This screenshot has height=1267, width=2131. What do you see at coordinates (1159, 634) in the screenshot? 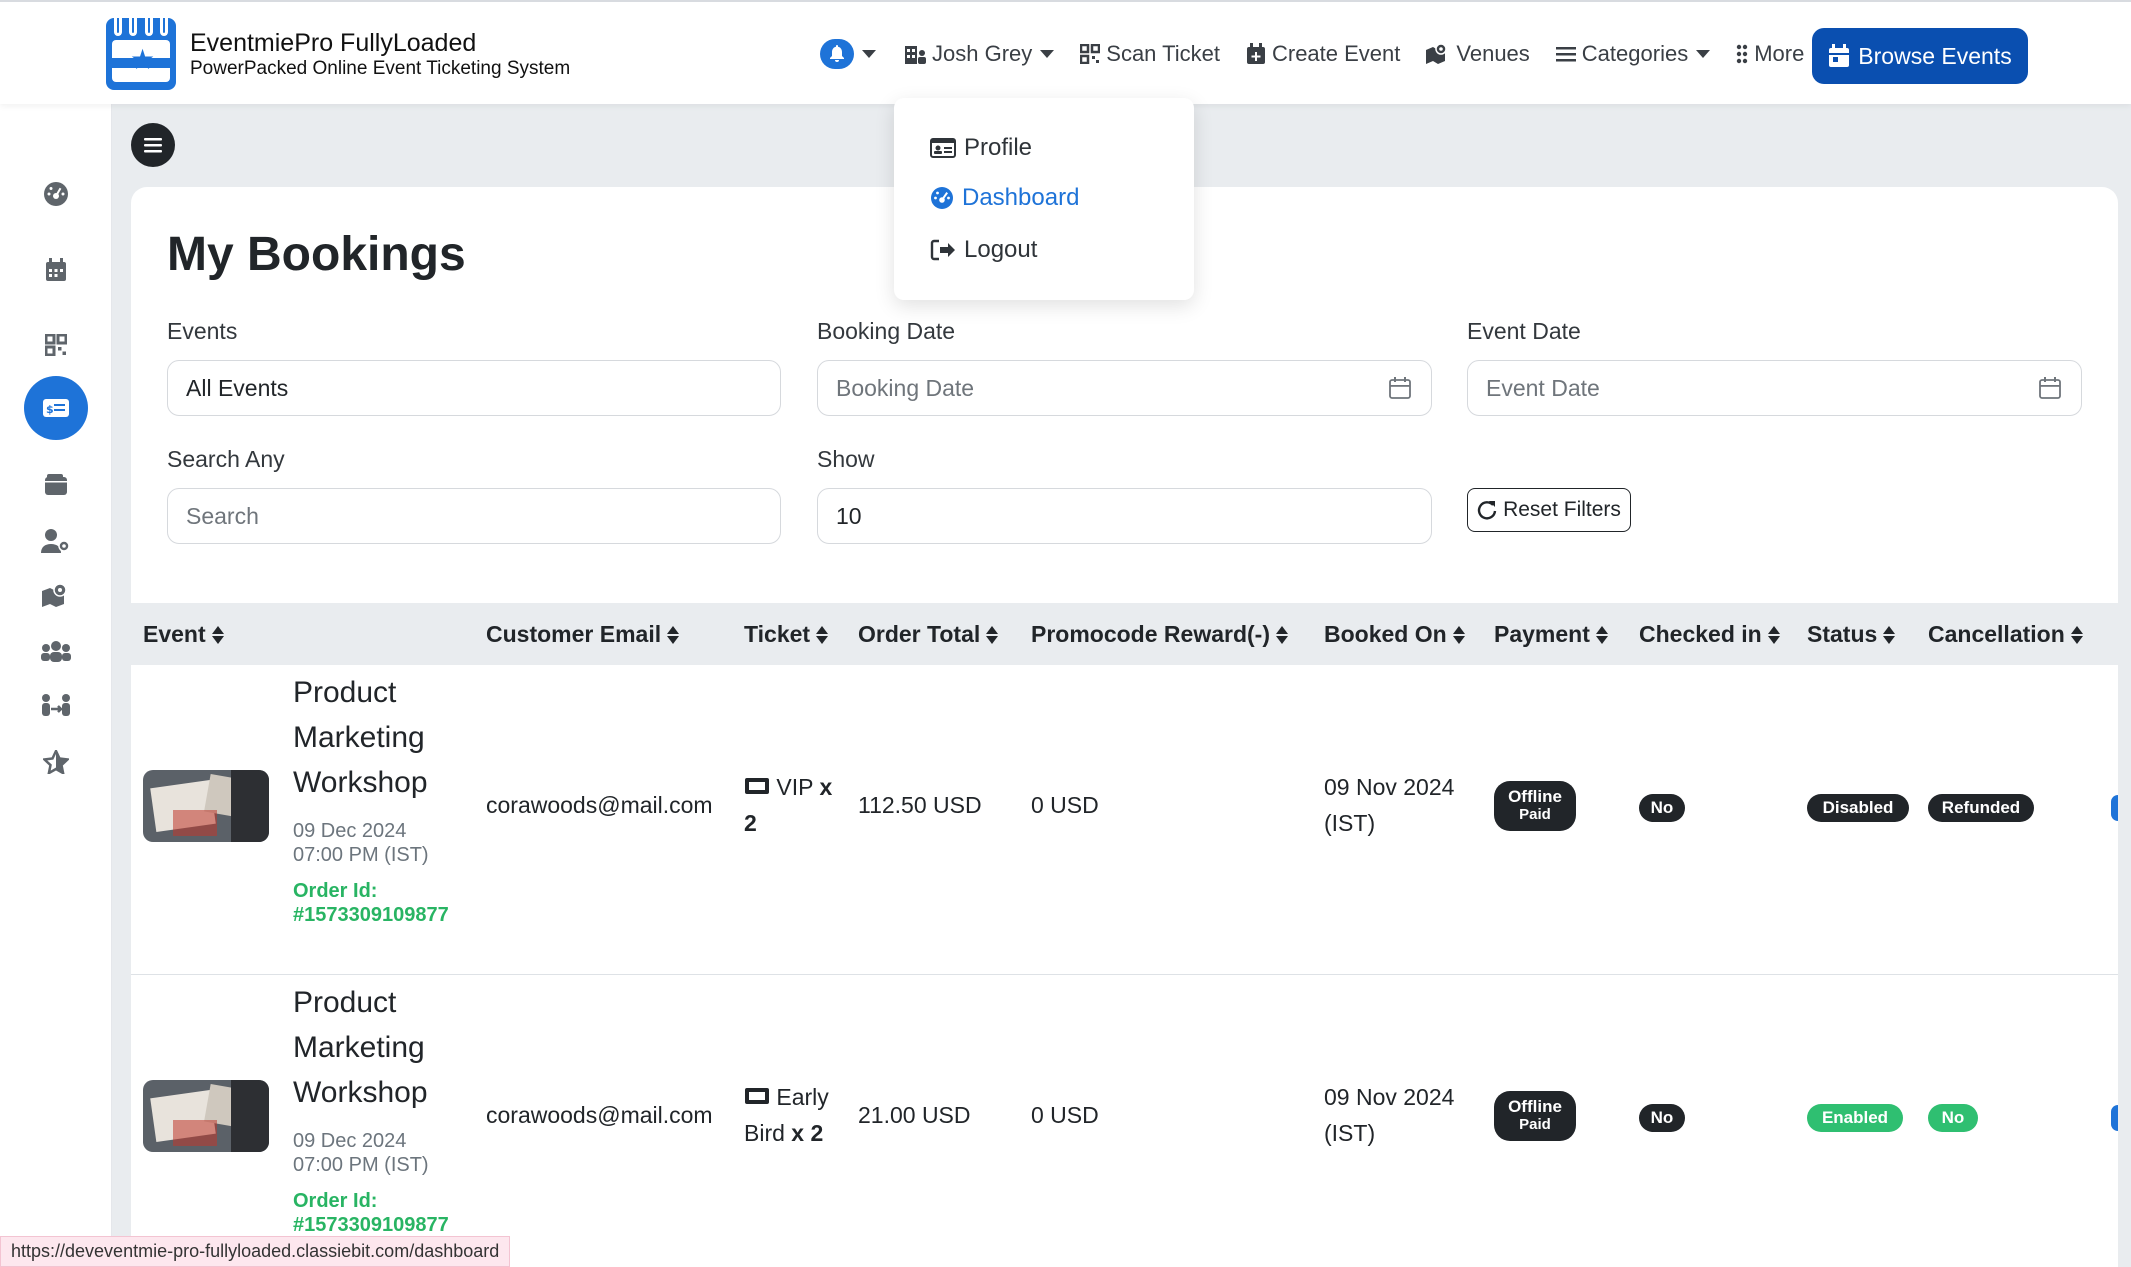
I see `th-promocode: Promocode Reward(-)` at bounding box center [1159, 634].